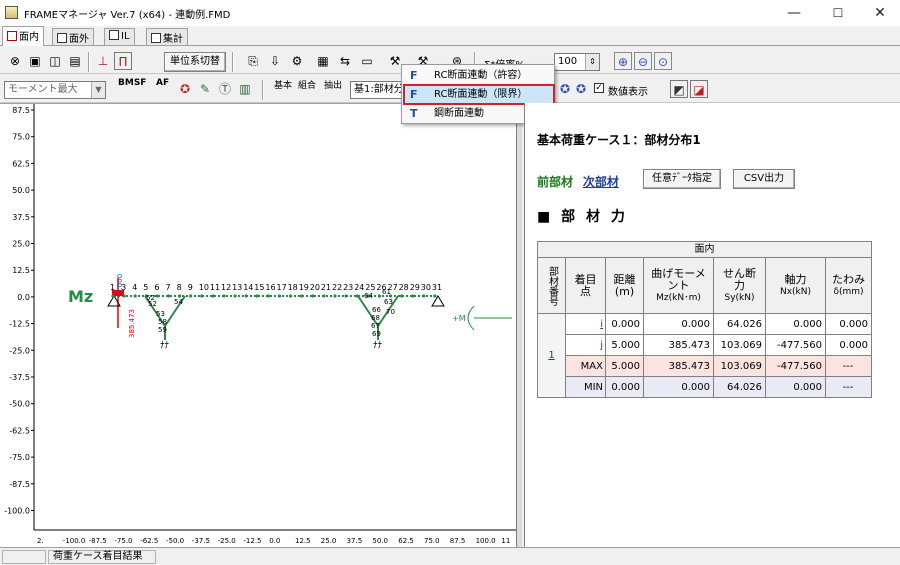 Image resolution: width=900 pixels, height=565 pixels. Describe the element at coordinates (123, 541) in the screenshot. I see `x-tick-label: -75.0` at that location.